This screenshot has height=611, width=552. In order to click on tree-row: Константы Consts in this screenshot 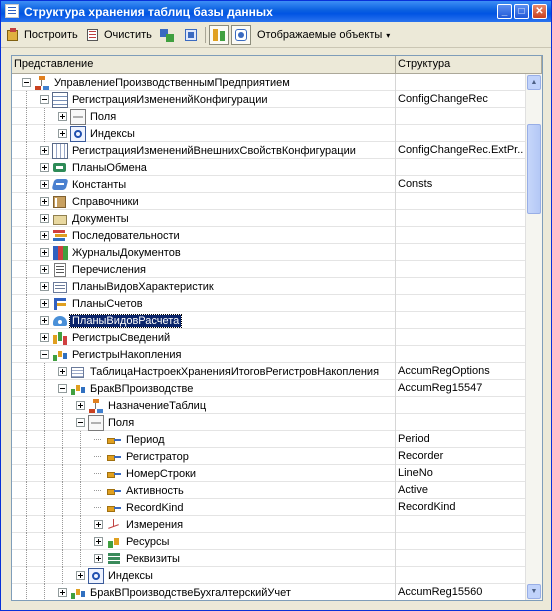, I will do `click(268, 184)`.